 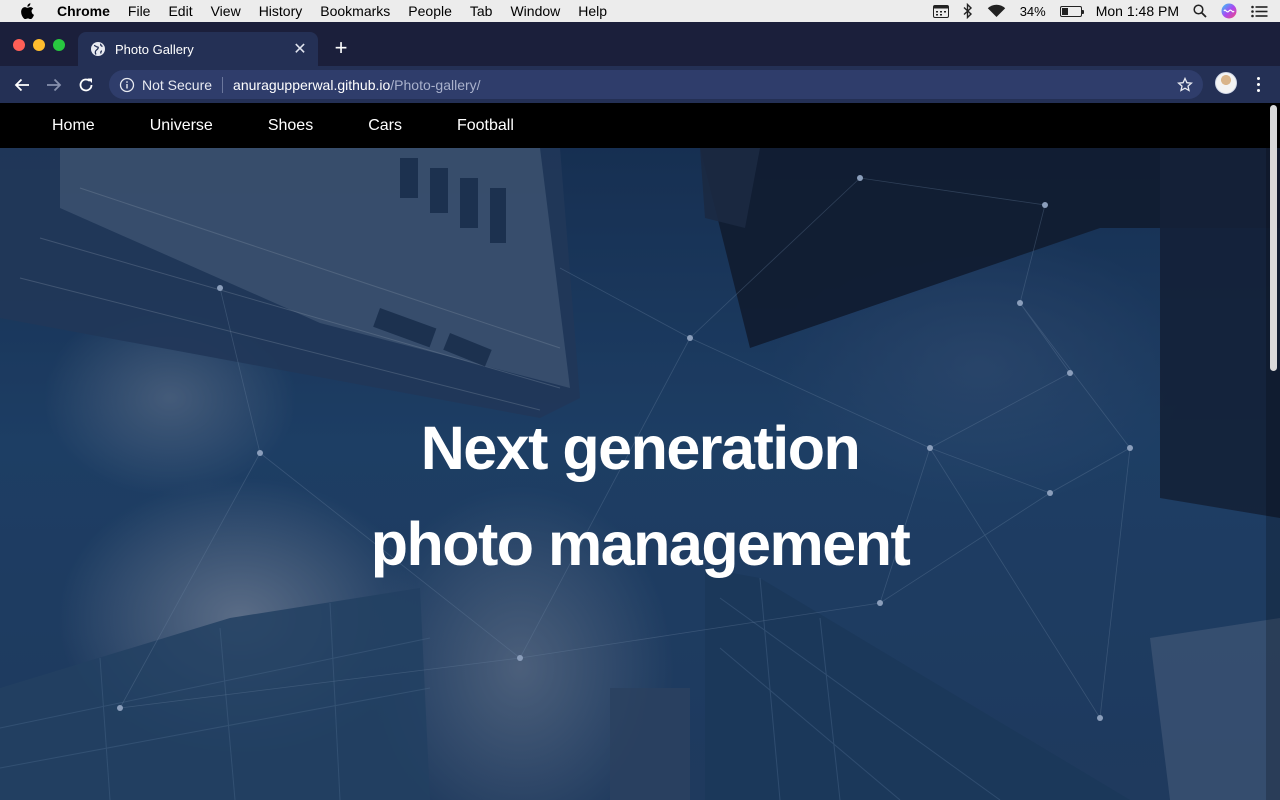 I want to click on tab-title: Photo Gallery, so click(x=154, y=49).